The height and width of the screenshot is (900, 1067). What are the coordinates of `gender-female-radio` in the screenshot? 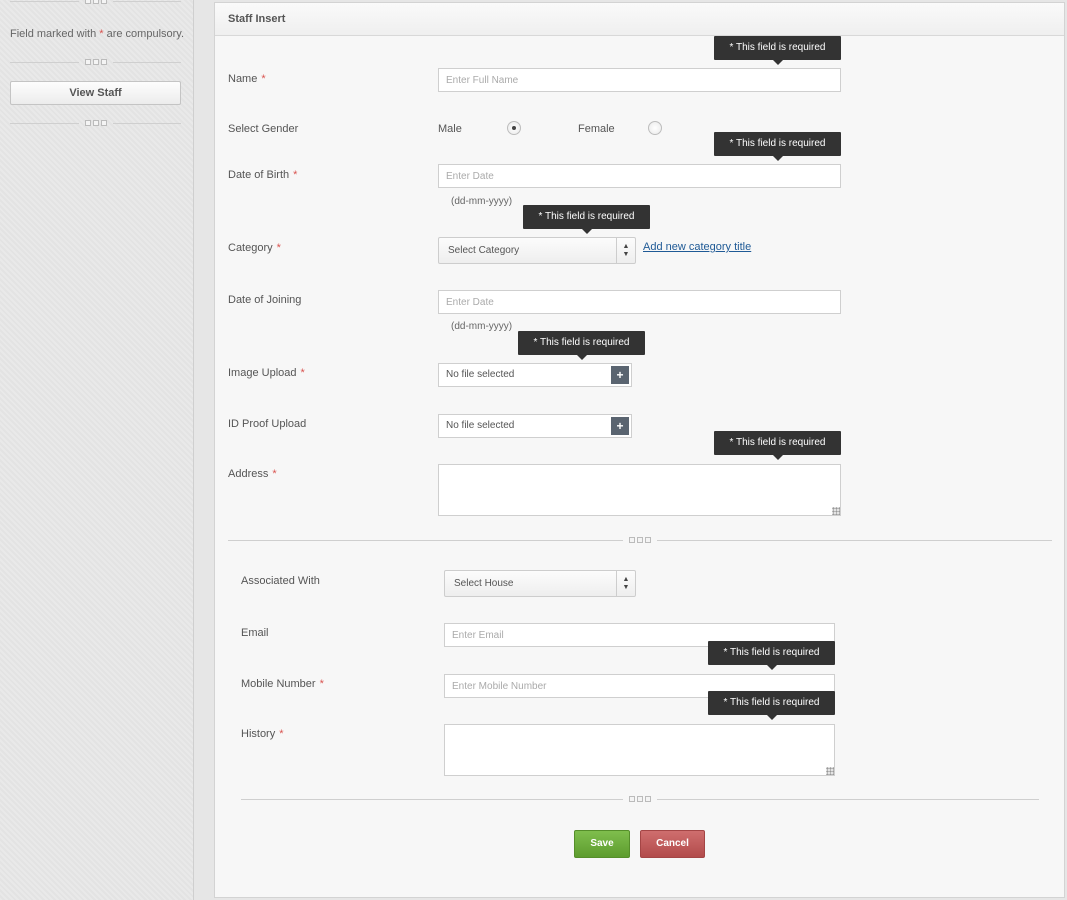 It's located at (655, 128).